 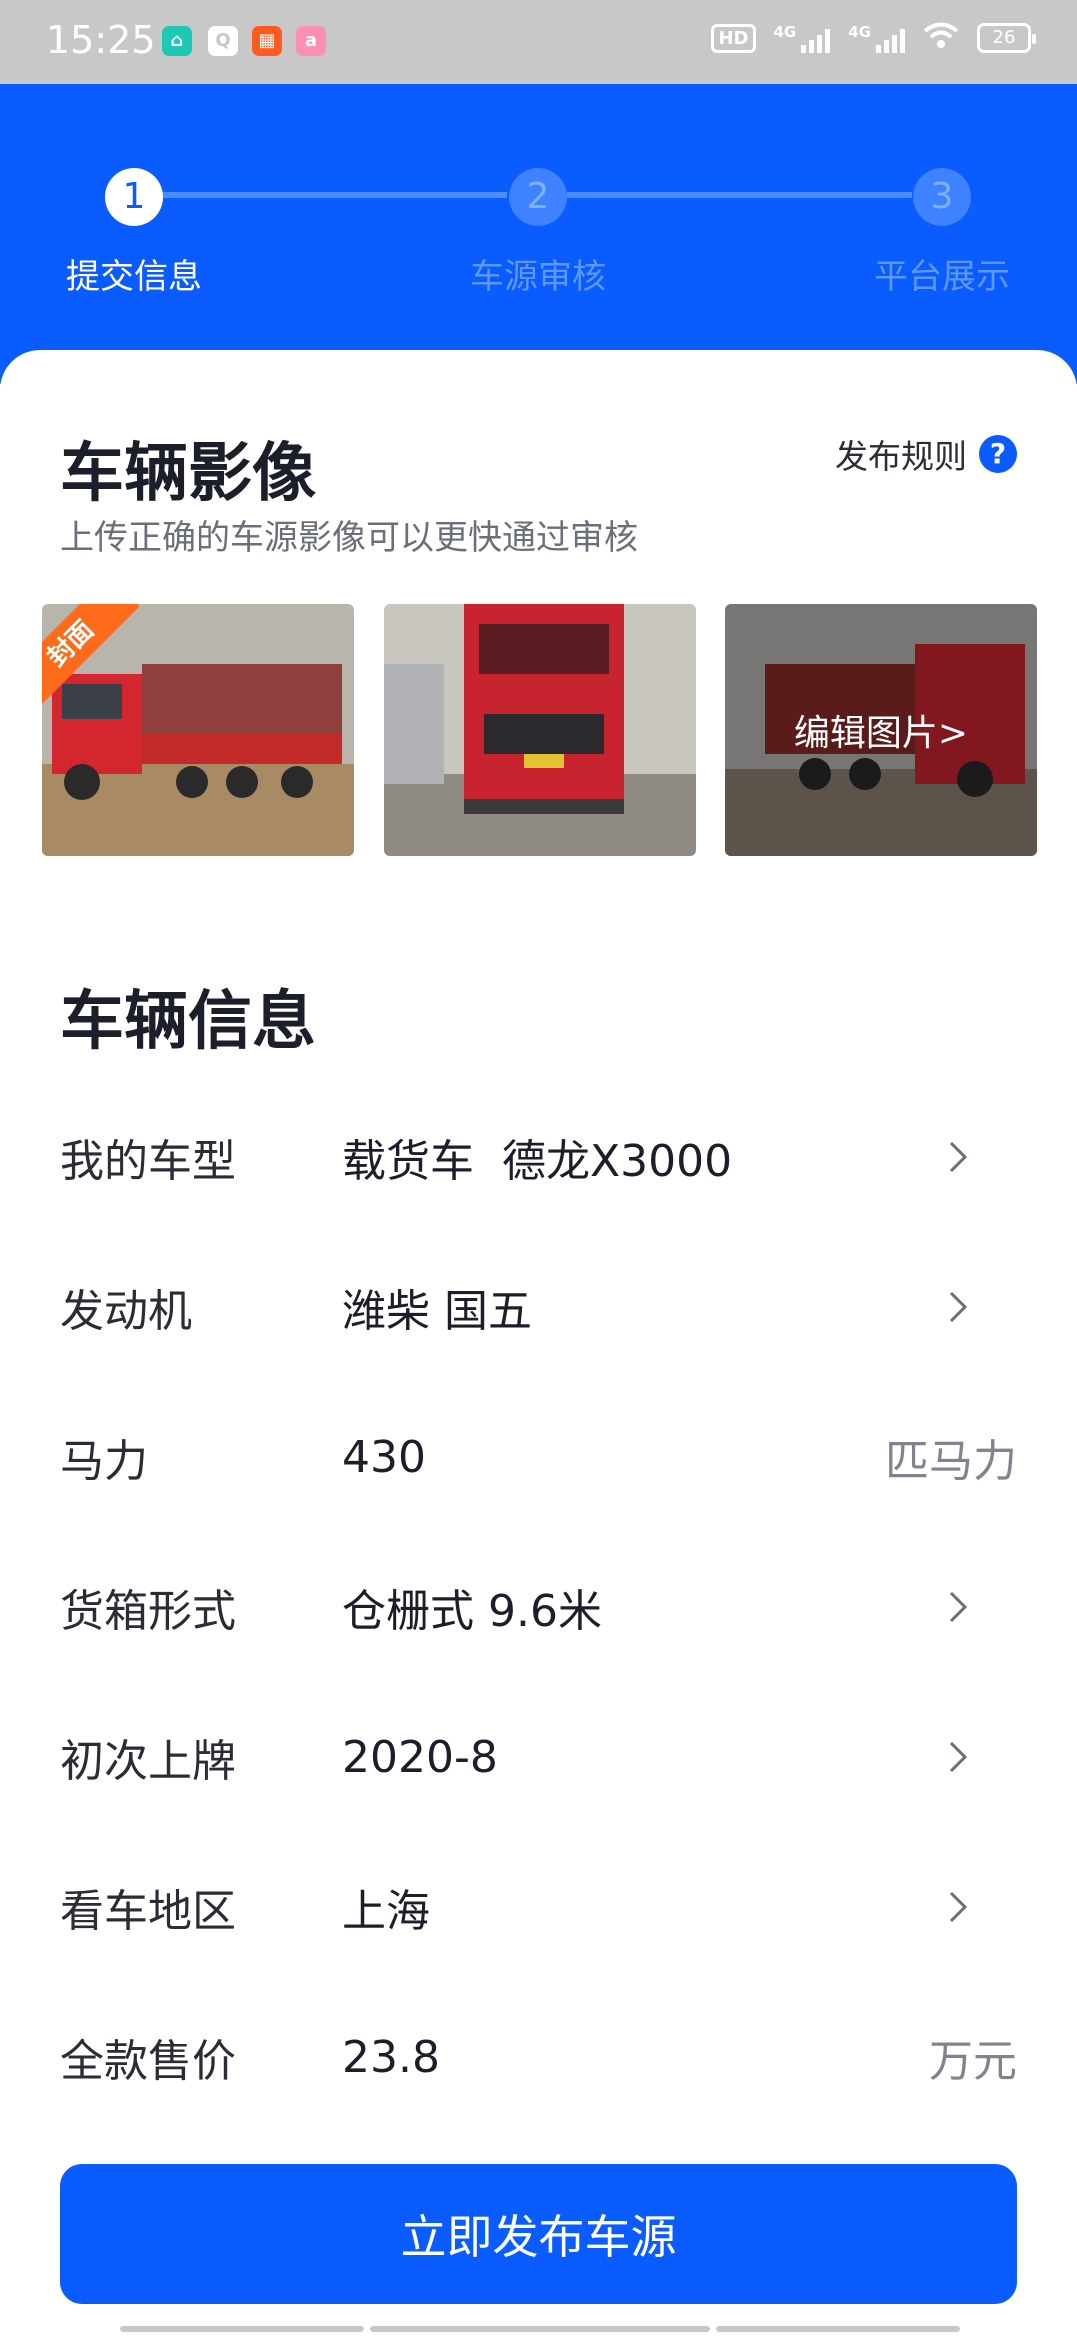 What do you see at coordinates (148, 2061) in the screenshot?
I see `info-label: 全款售价` at bounding box center [148, 2061].